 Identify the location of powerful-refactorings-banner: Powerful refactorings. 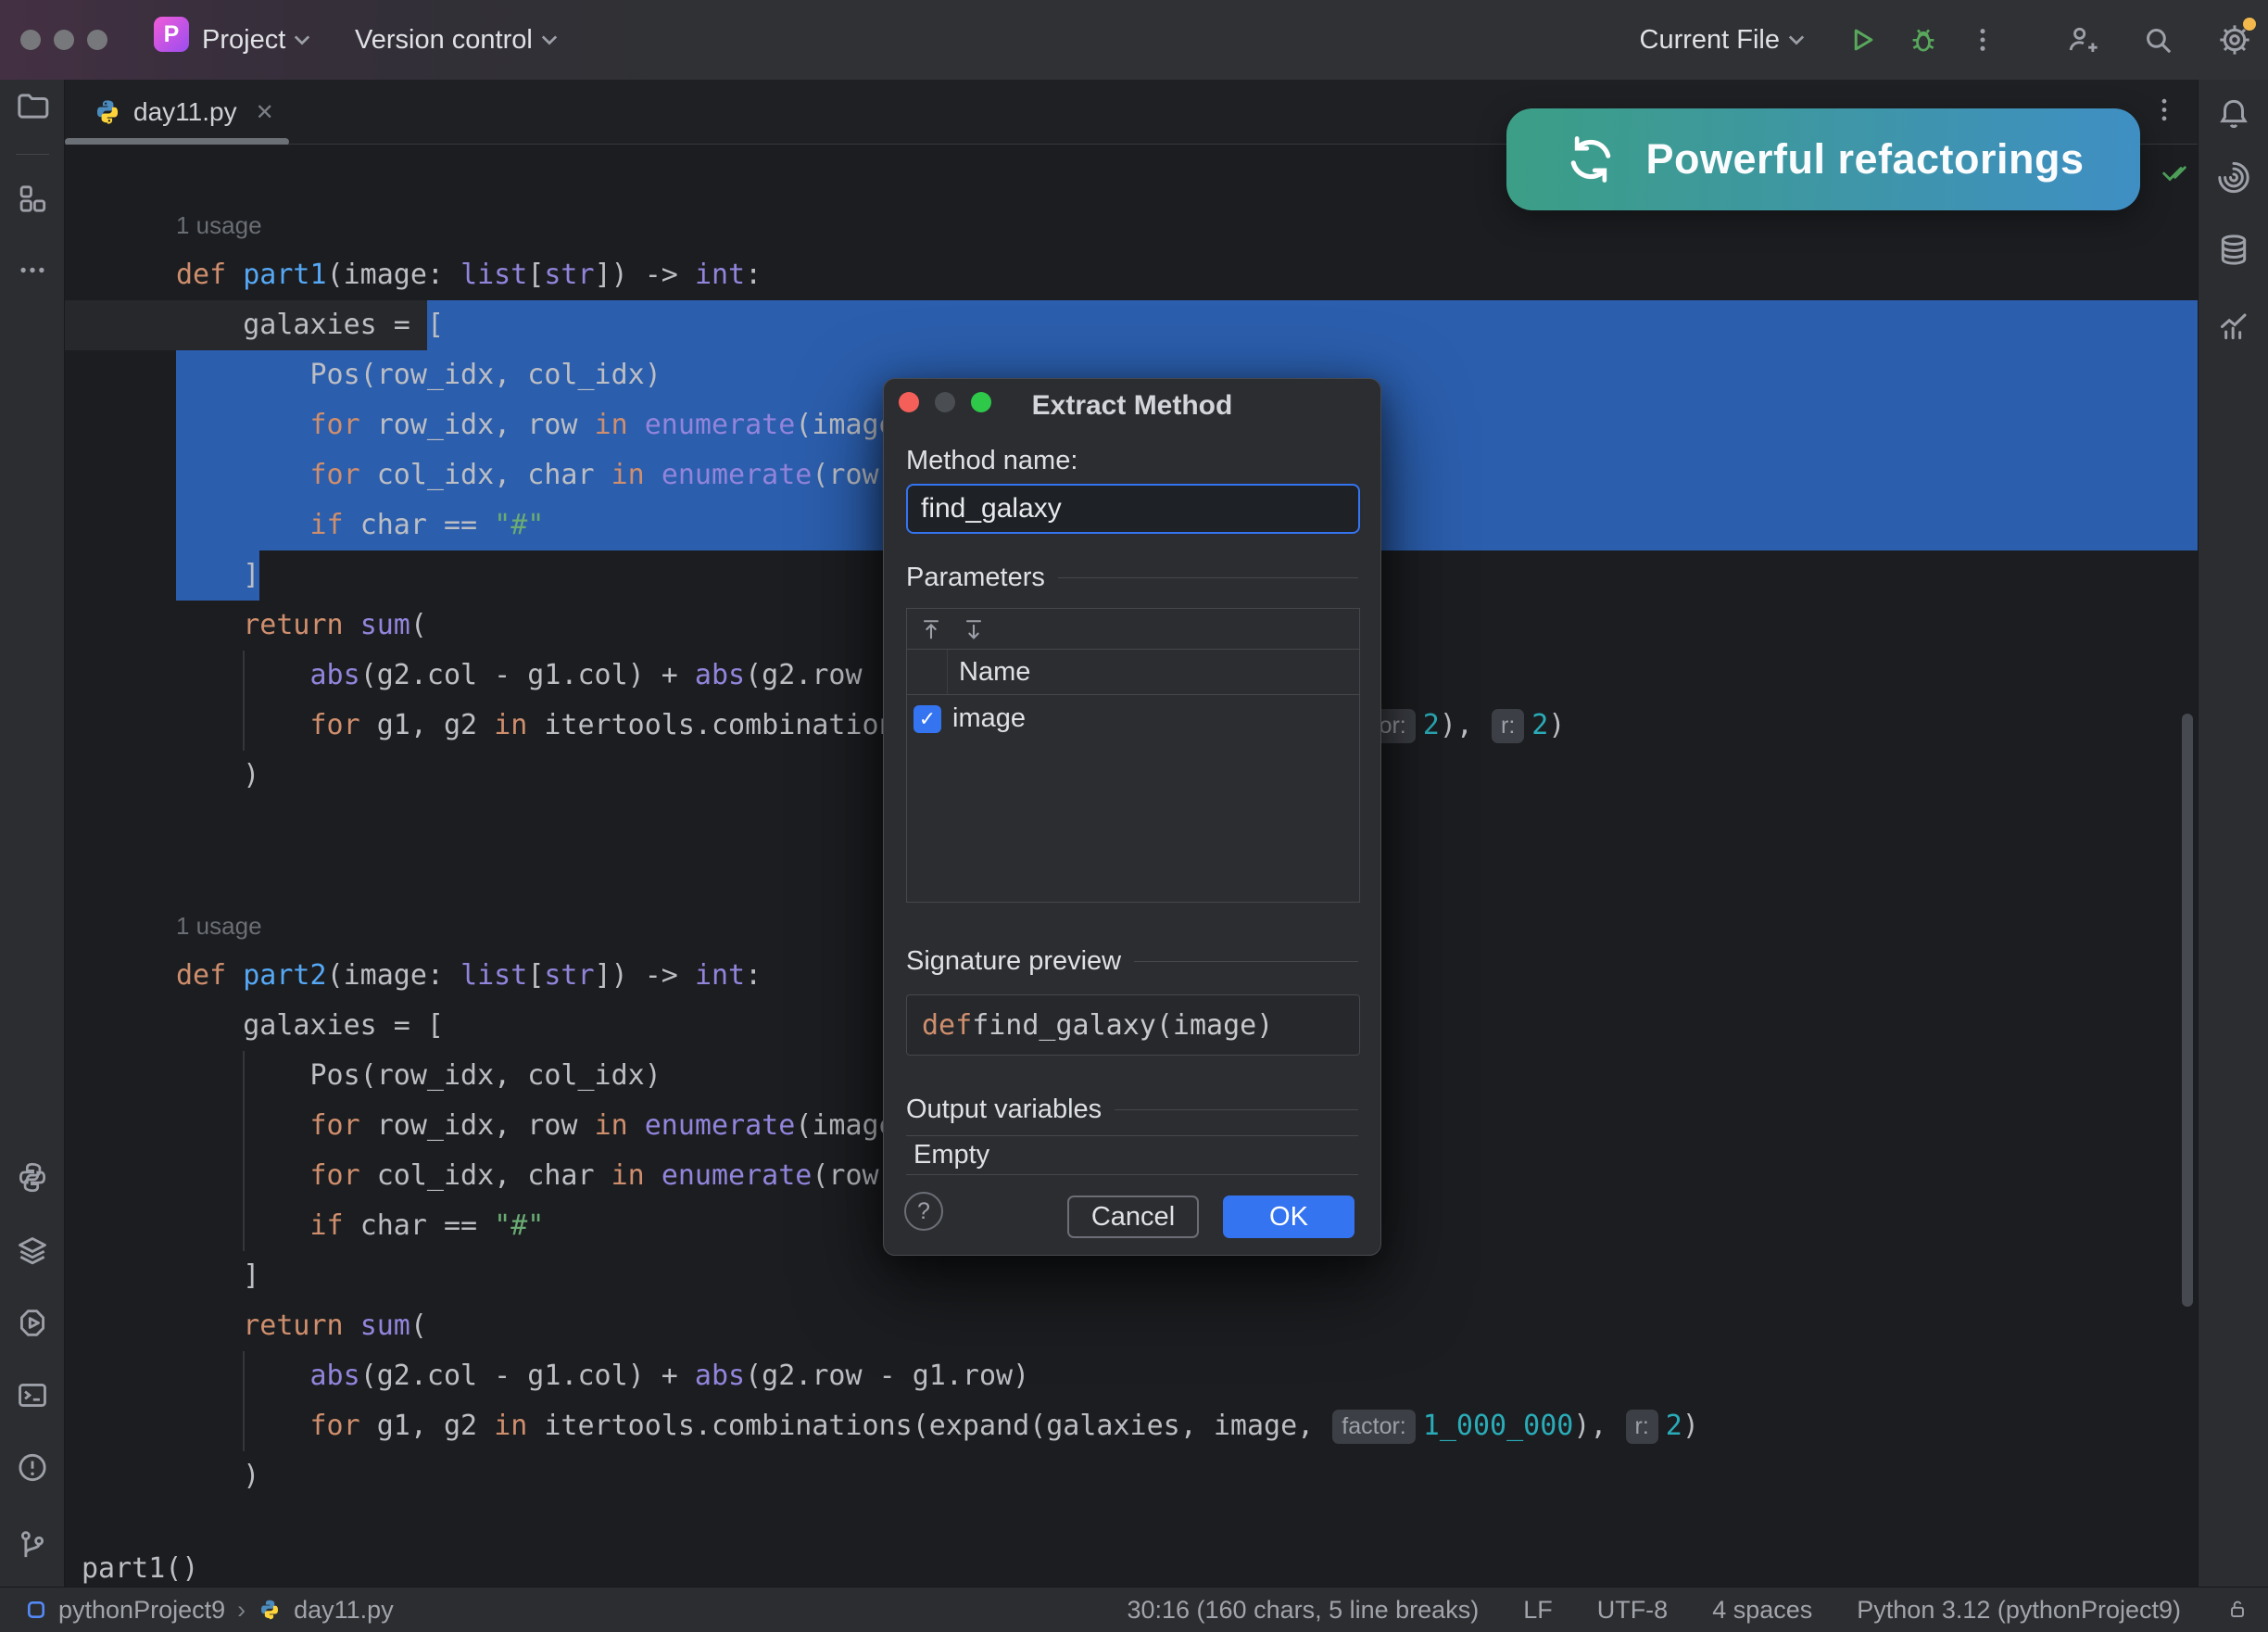
(1823, 159).